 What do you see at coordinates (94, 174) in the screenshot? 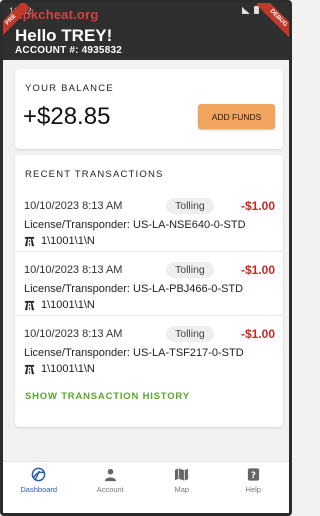
I see `transactions-heading: RECENT TRANSACTIONS` at bounding box center [94, 174].